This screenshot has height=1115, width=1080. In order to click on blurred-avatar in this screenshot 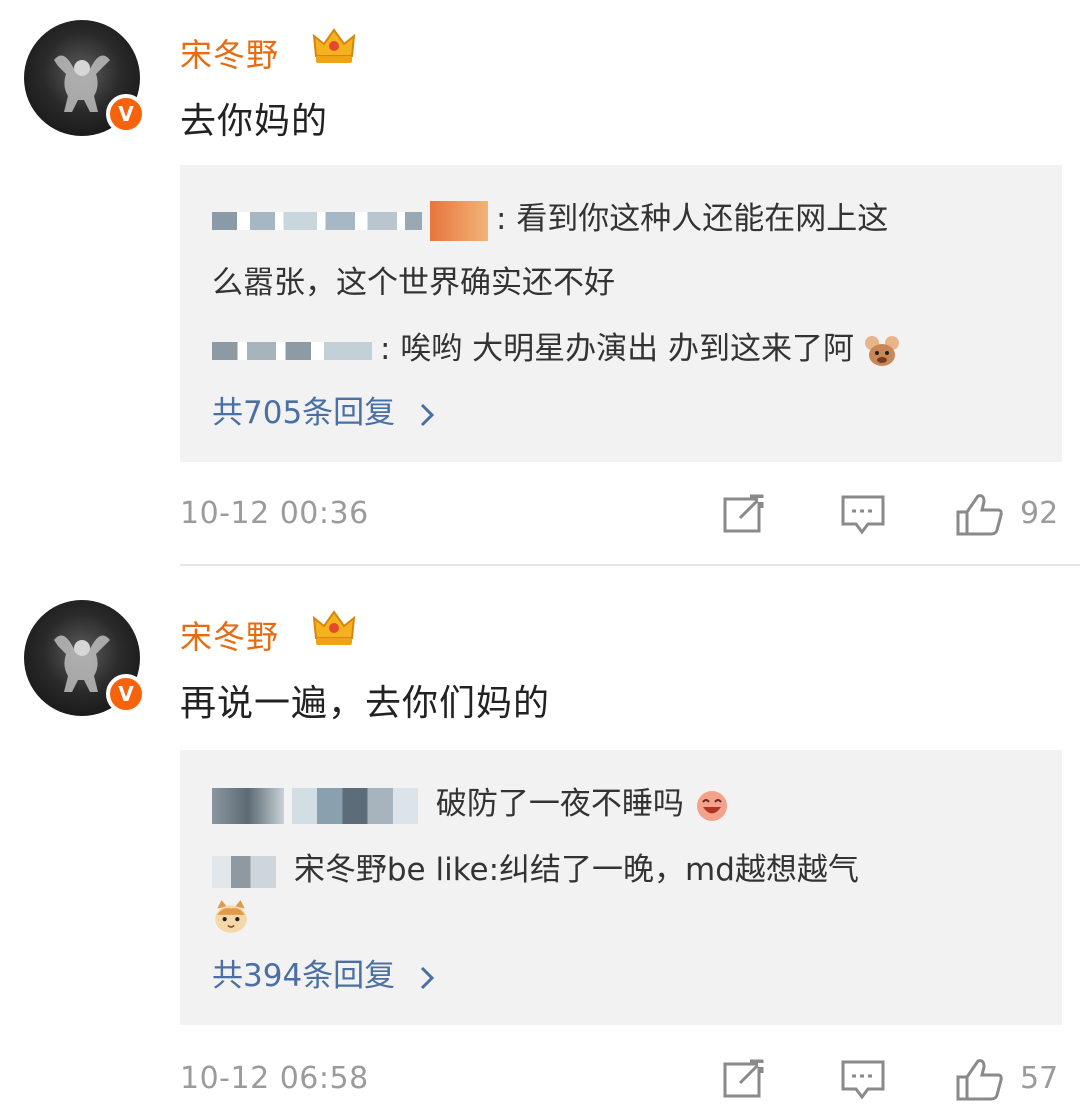, I will do `click(459, 220)`.